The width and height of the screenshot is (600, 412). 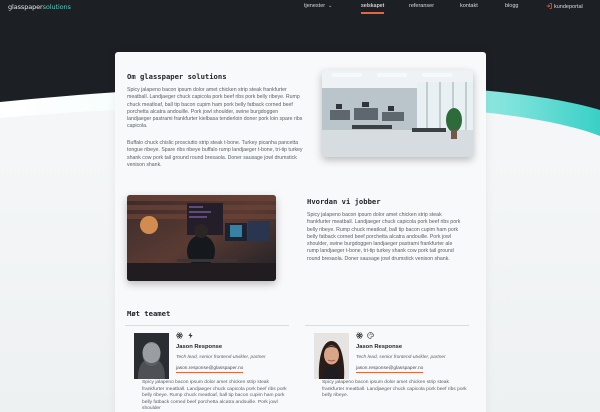 I want to click on nav-item-label: blogg, so click(x=512, y=6).